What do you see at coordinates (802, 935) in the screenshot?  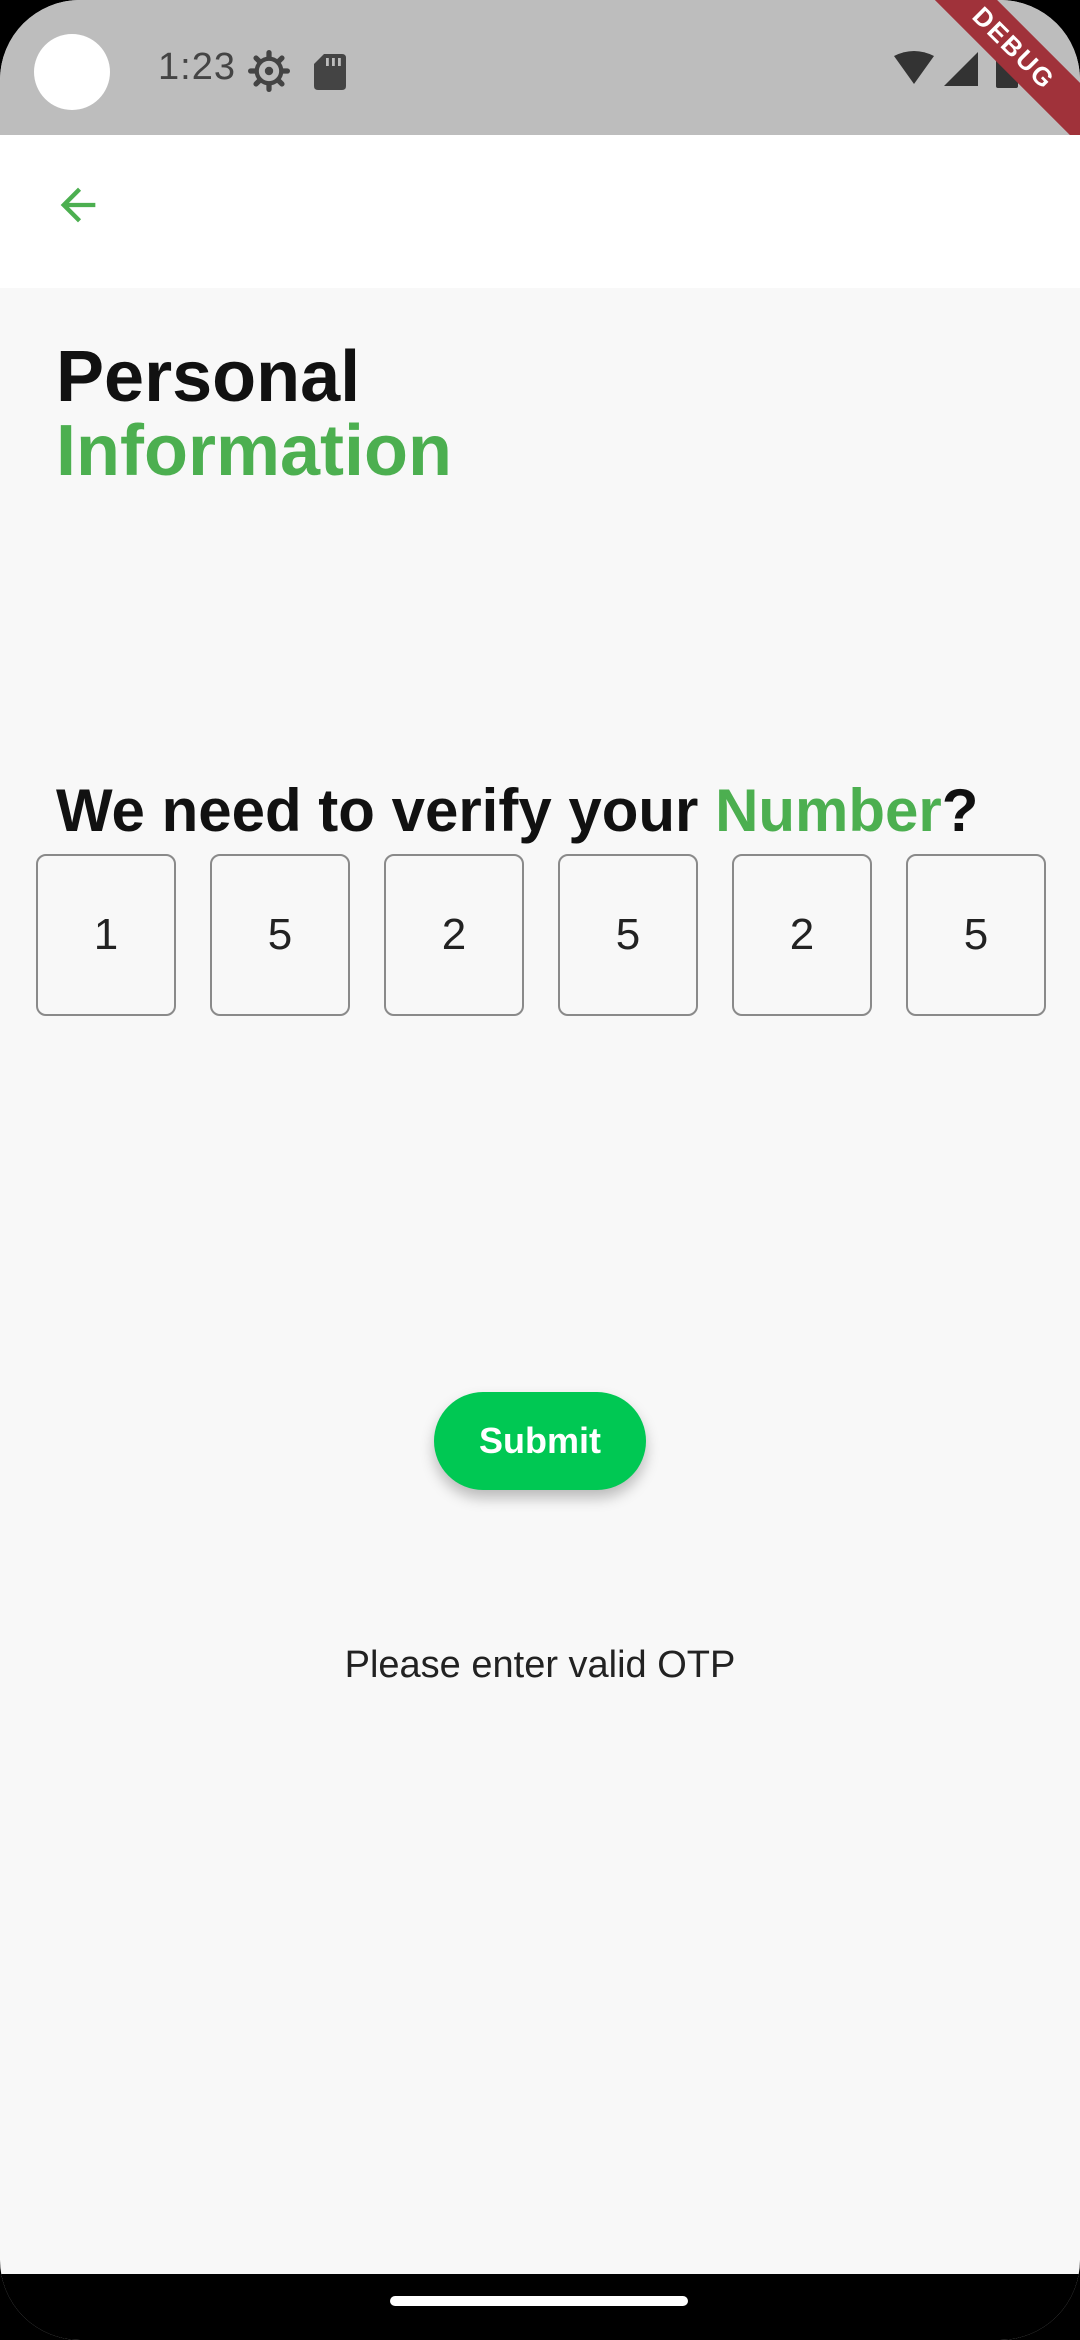 I see `otp-digit-5: 2` at bounding box center [802, 935].